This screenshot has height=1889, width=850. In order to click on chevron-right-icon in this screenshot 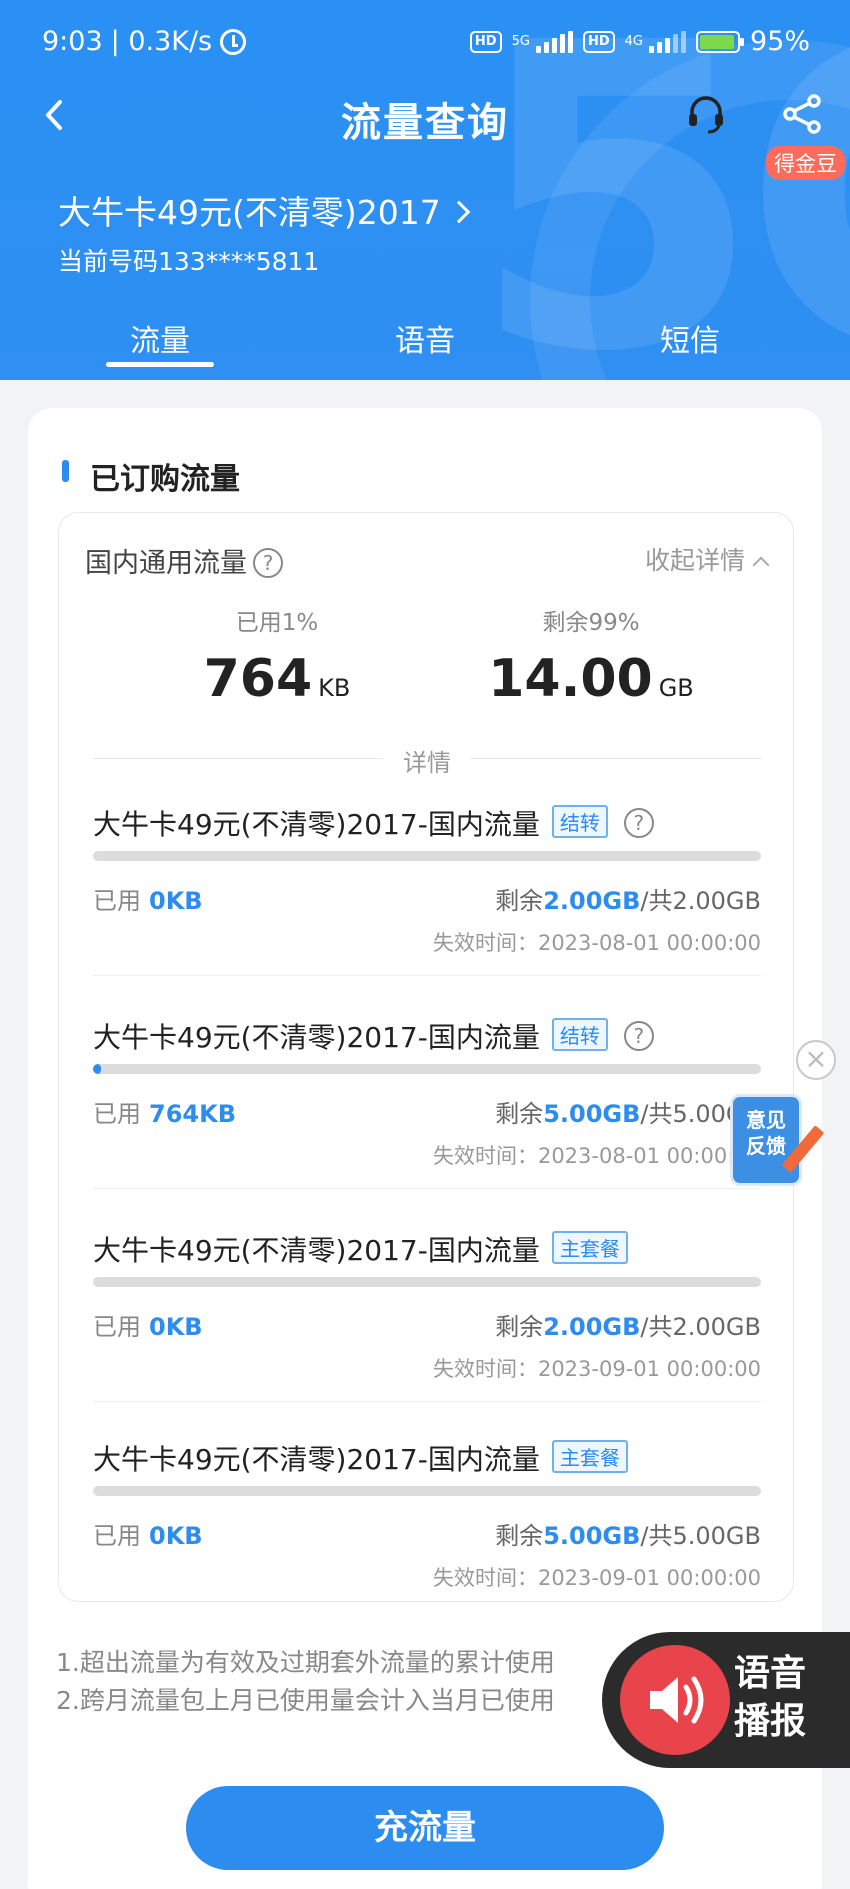, I will do `click(459, 212)`.